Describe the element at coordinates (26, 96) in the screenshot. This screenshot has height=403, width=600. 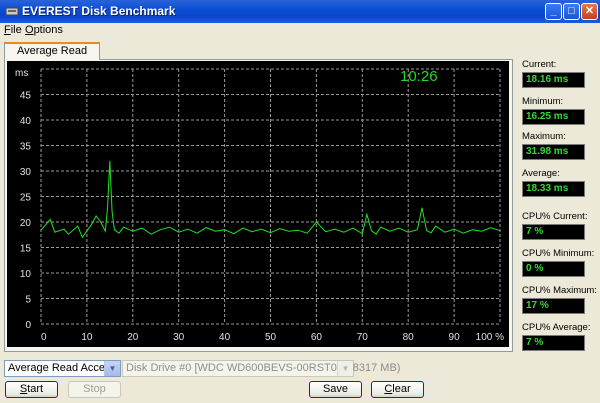
I see `y-tick-label: 45` at that location.